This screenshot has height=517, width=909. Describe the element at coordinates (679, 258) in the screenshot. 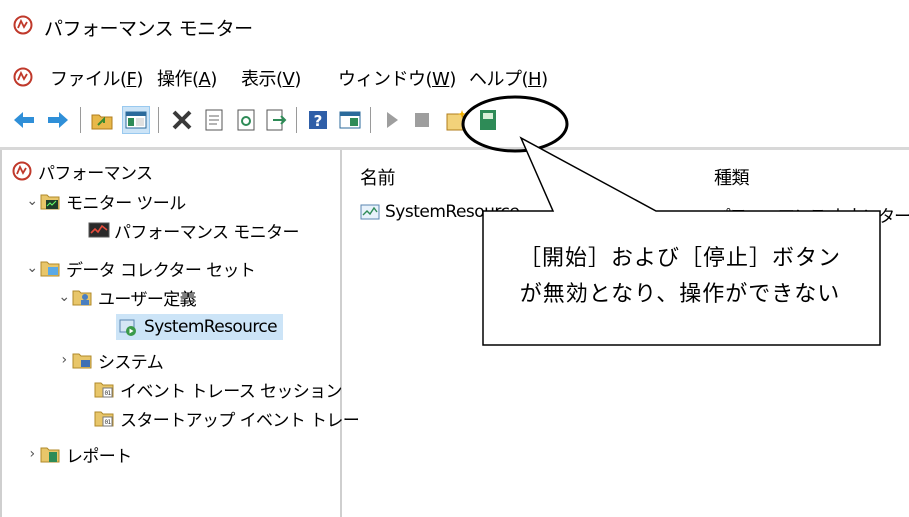

I see `callout-line-1: ［開始］および［停止］ボタン` at that location.